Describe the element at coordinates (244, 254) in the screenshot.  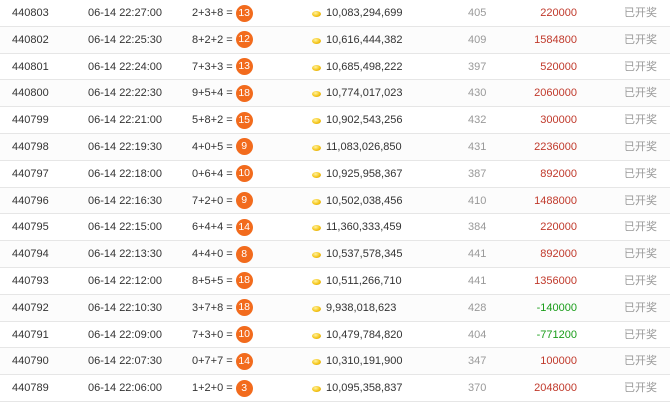
I see `result-ball: 8` at that location.